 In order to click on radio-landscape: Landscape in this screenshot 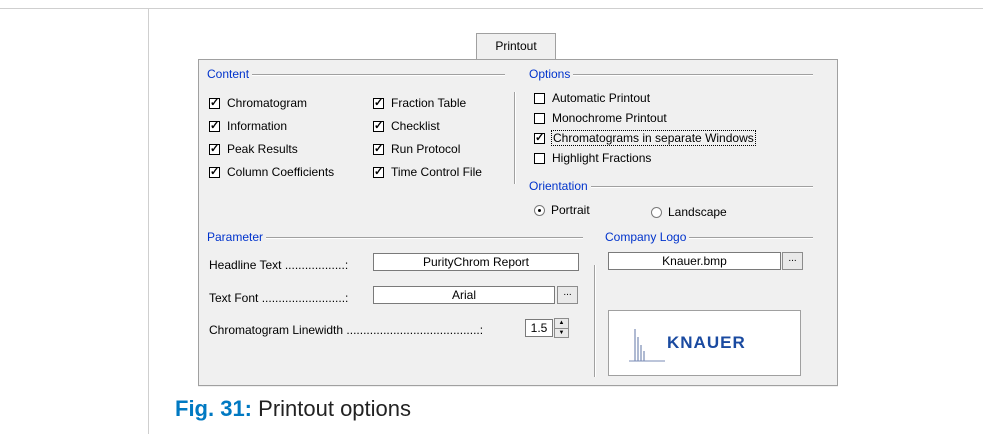, I will do `click(689, 212)`.